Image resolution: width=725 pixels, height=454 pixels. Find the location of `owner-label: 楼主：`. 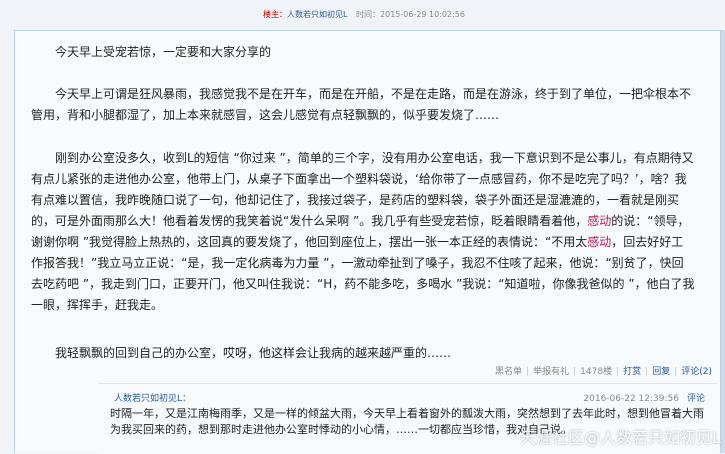

owner-label: 楼主： is located at coordinates (275, 14).